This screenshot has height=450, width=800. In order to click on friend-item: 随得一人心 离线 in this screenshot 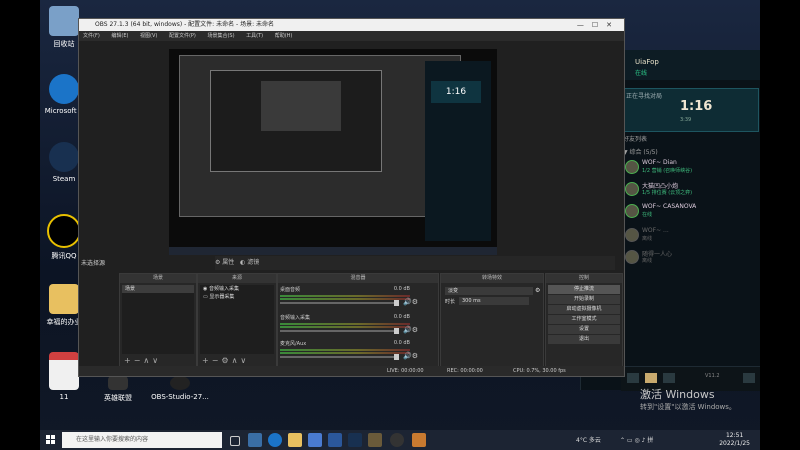, I will do `click(690, 257)`.